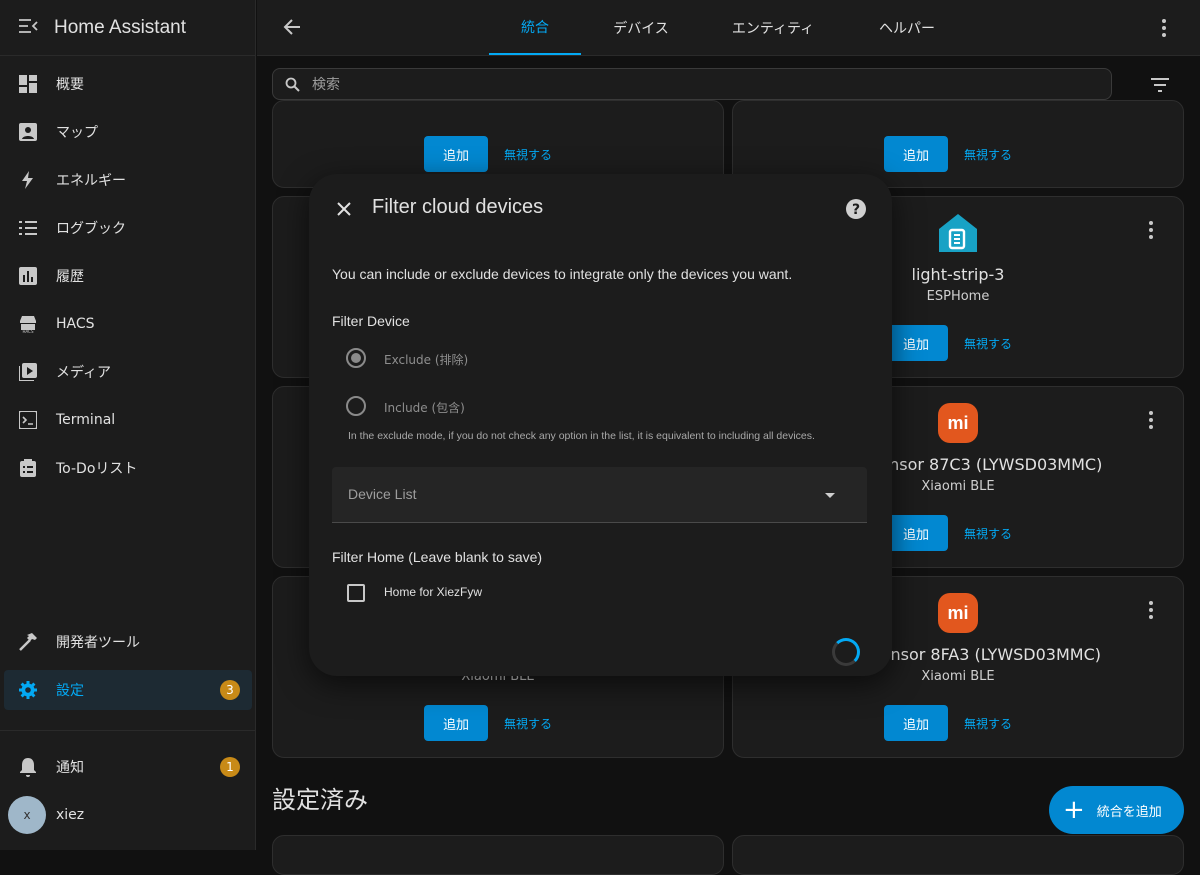  Describe the element at coordinates (128, 420) in the screenshot. I see `sidebar-item-terminal: Terminal` at that location.